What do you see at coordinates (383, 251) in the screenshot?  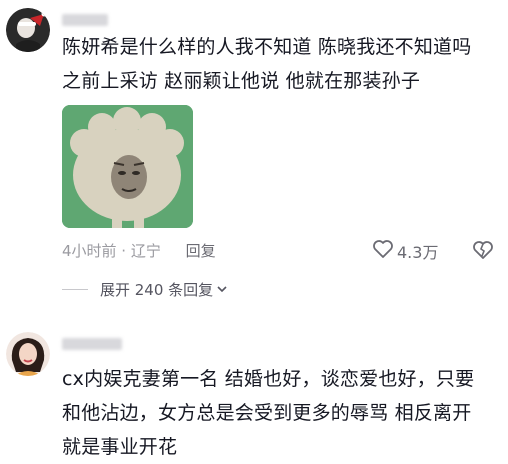 I see `heart-outline-icon` at bounding box center [383, 251].